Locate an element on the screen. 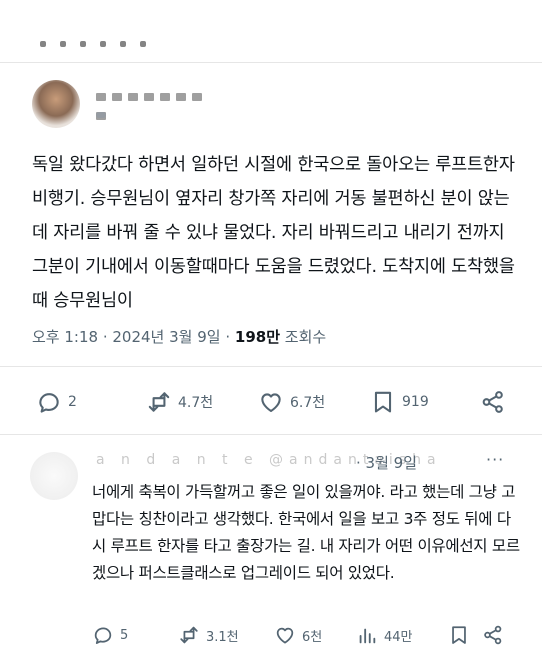 The width and height of the screenshot is (542, 666). repost-button: 4.7천 is located at coordinates (202, 402).